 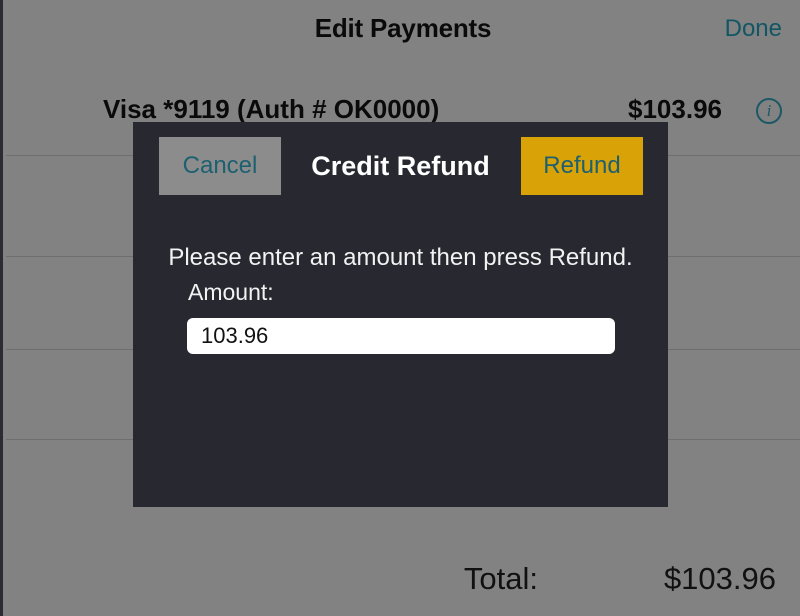 What do you see at coordinates (582, 166) in the screenshot?
I see `refund-button: Refund` at bounding box center [582, 166].